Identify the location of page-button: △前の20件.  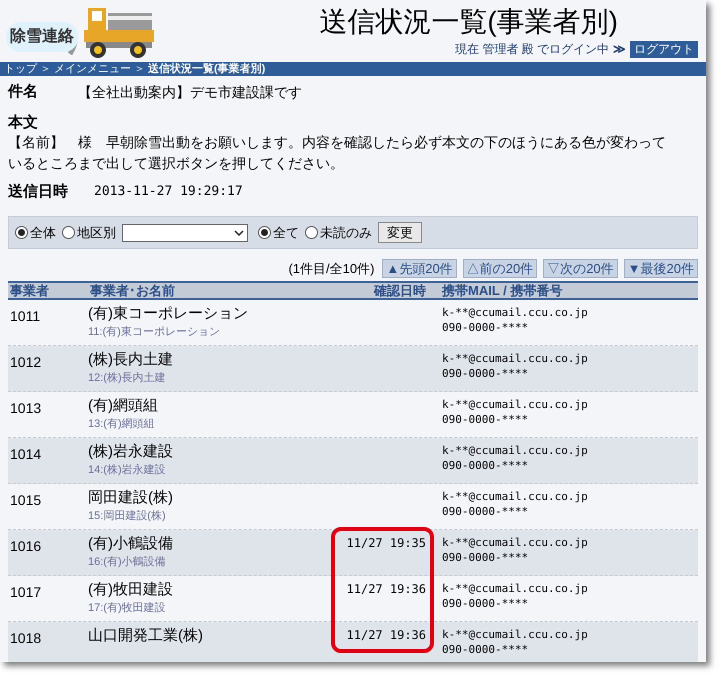
(500, 268).